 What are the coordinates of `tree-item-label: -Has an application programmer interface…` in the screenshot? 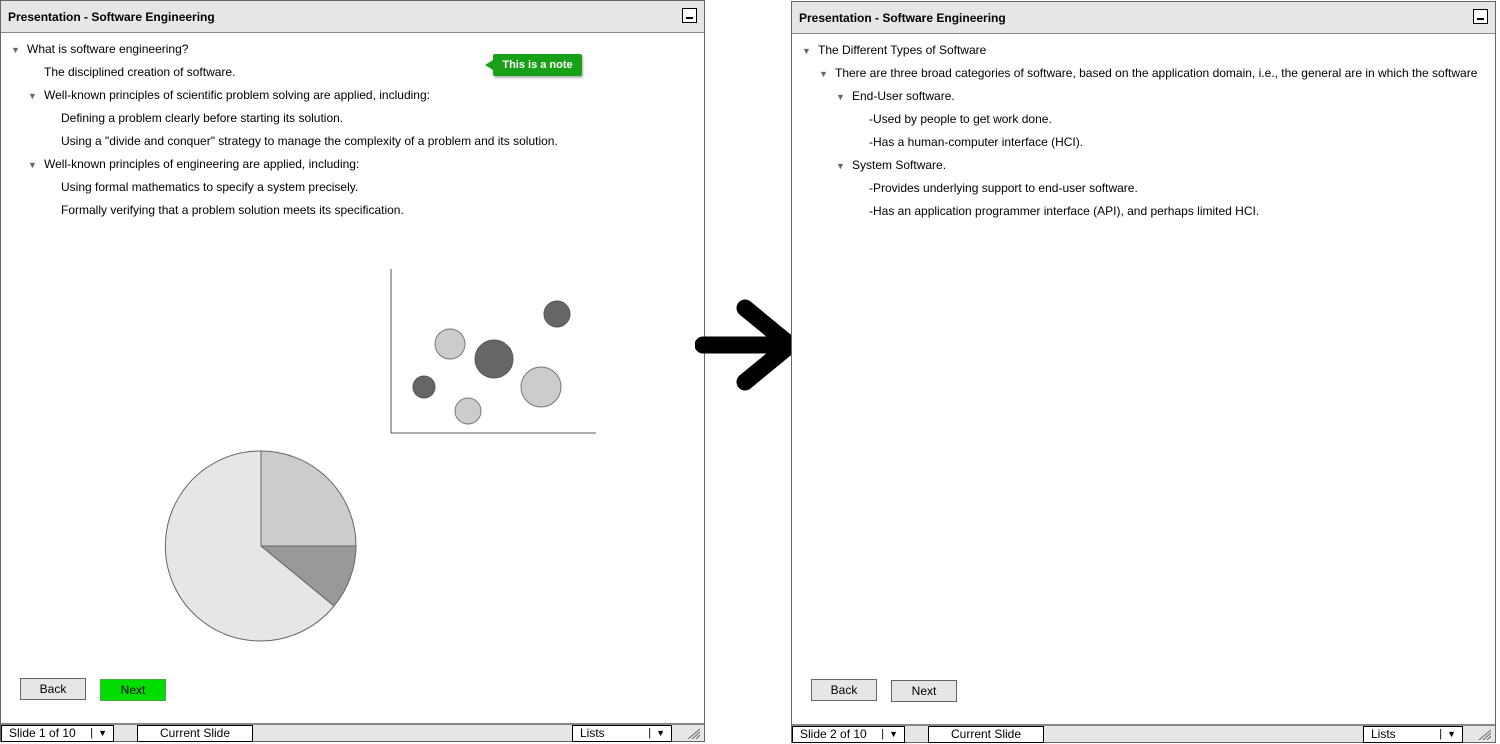 It's located at (1064, 211).